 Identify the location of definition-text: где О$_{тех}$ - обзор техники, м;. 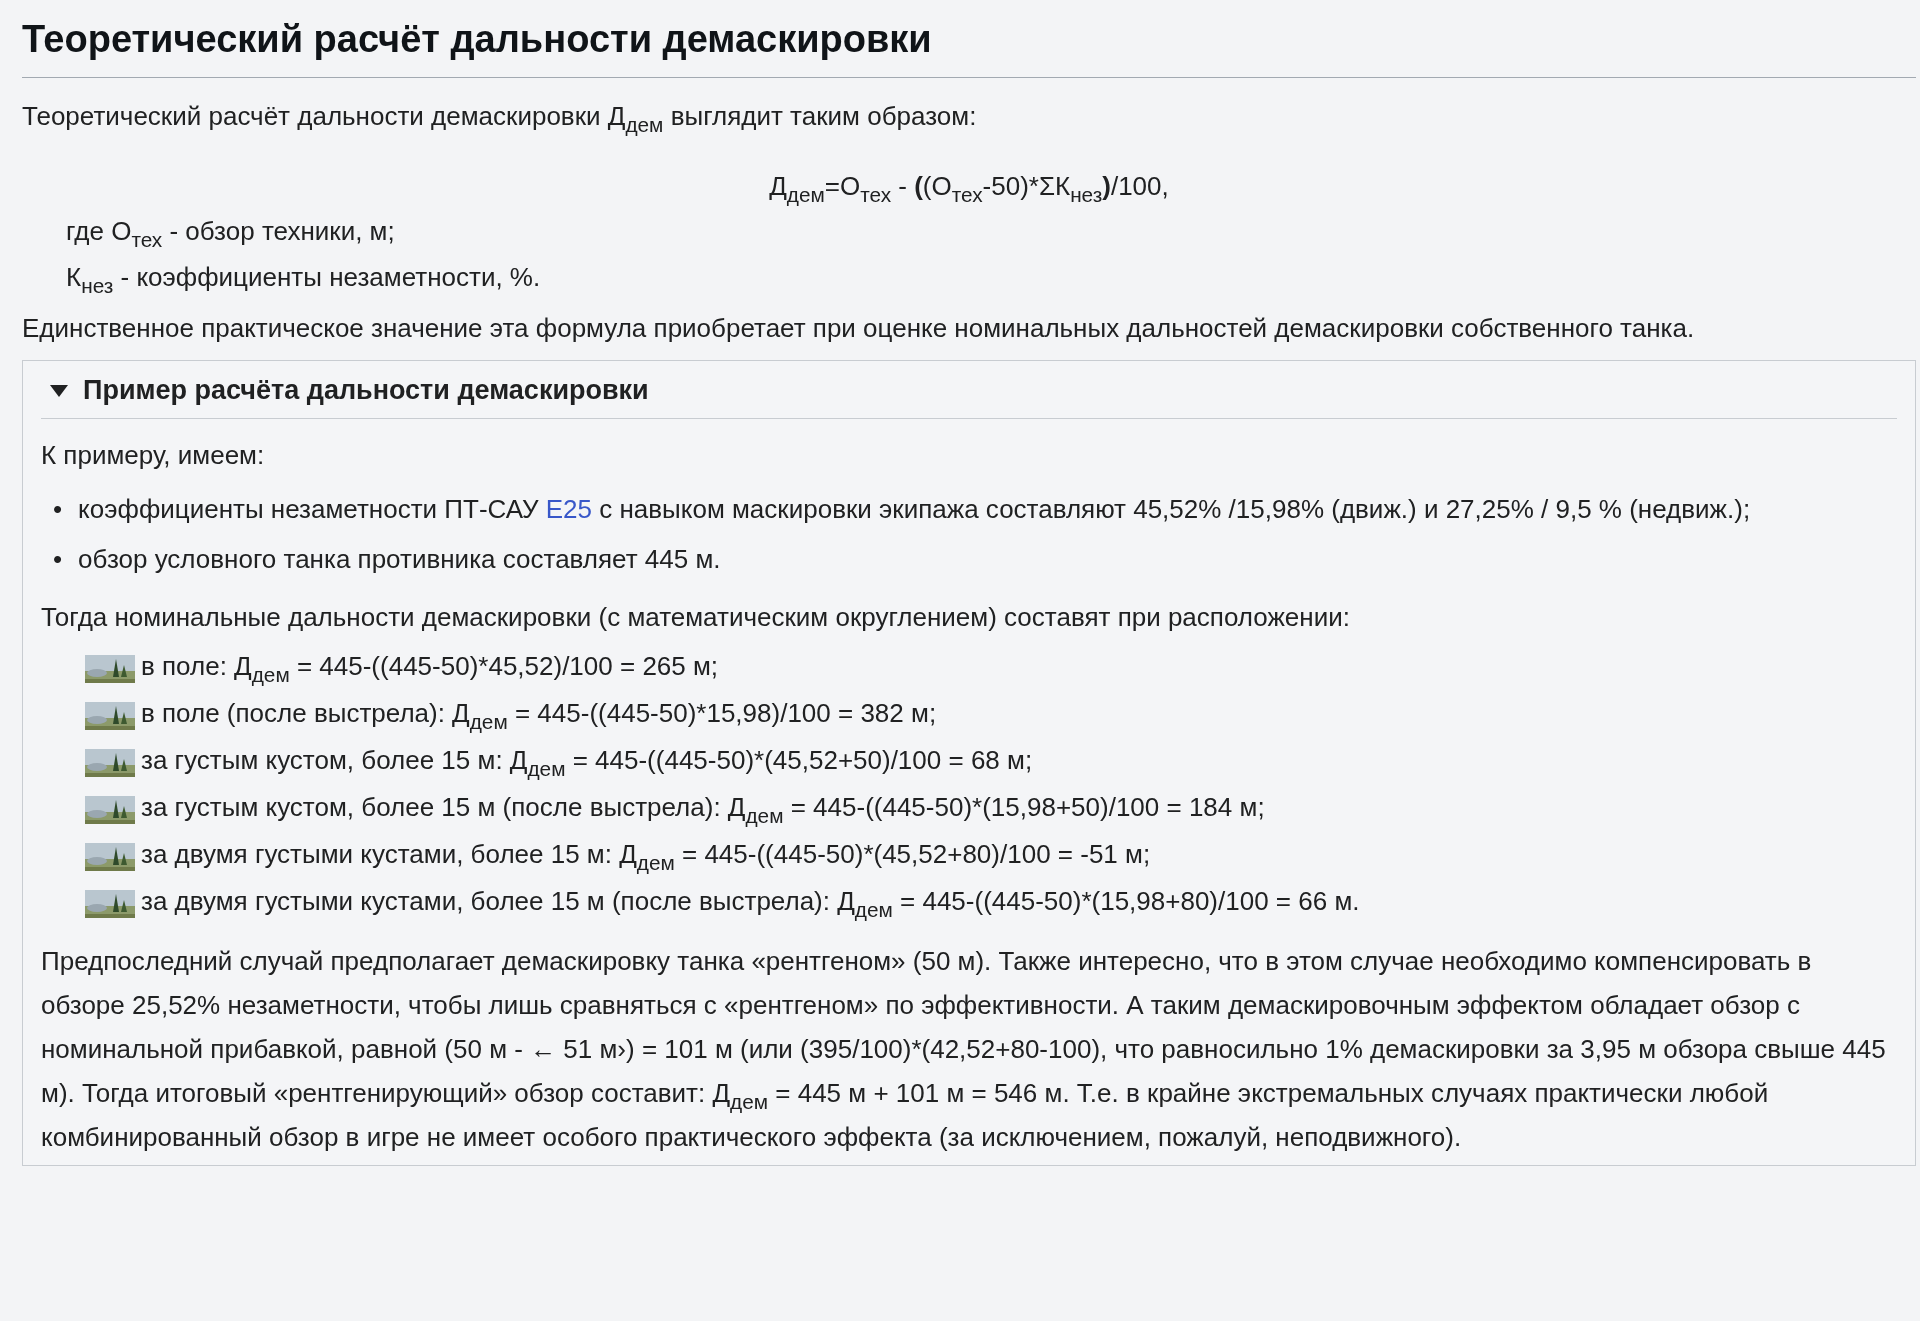
(230, 234).